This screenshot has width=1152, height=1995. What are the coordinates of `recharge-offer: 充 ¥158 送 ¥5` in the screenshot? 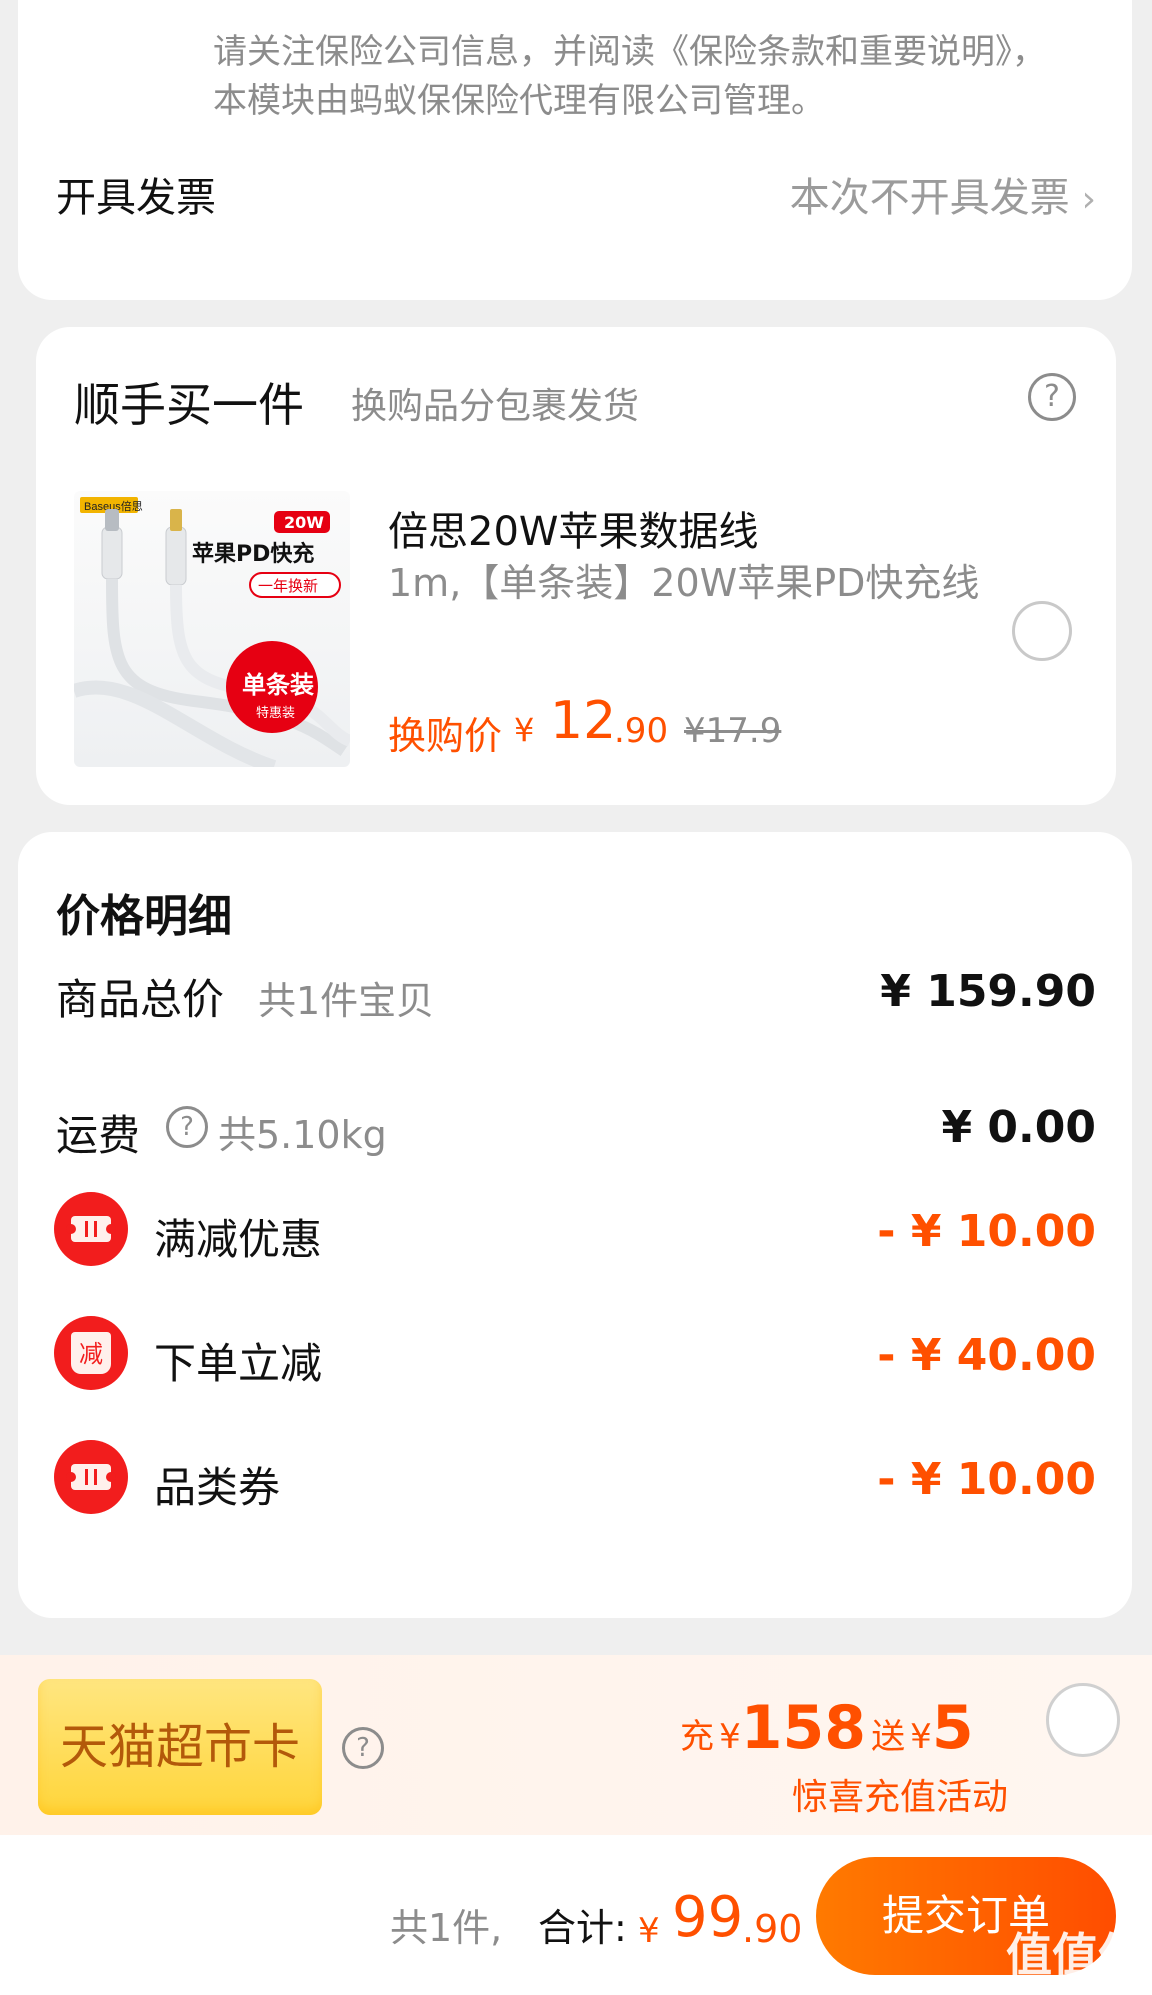 It's located at (827, 1728).